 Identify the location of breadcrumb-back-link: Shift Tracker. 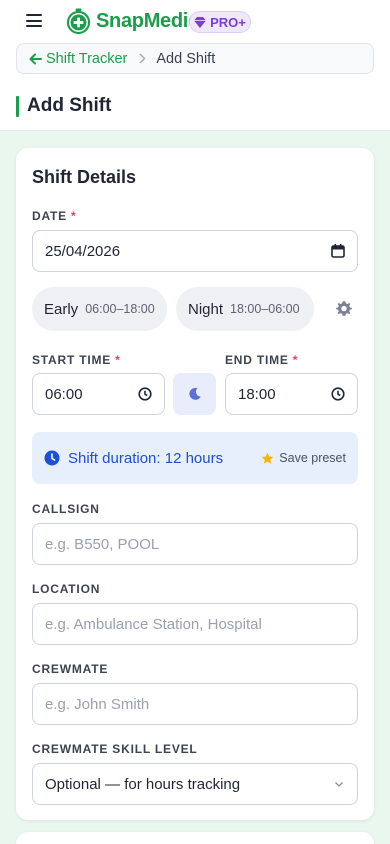
(78, 59).